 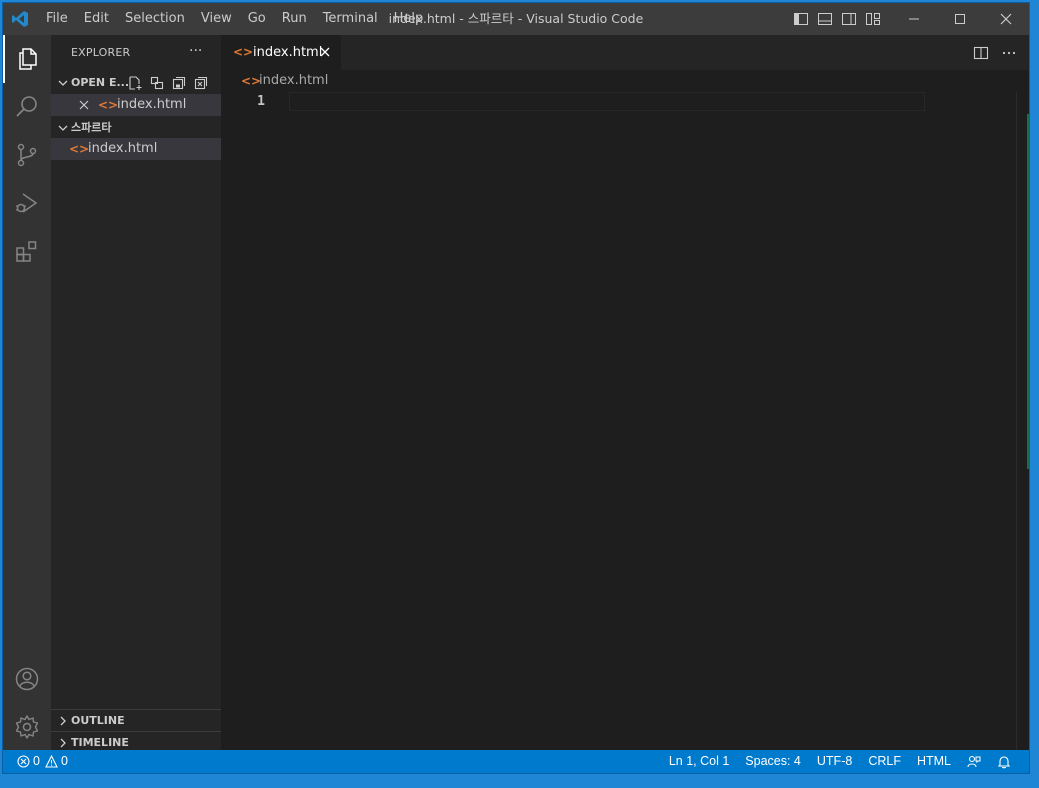 What do you see at coordinates (216, 19) in the screenshot?
I see `menu-view: View` at bounding box center [216, 19].